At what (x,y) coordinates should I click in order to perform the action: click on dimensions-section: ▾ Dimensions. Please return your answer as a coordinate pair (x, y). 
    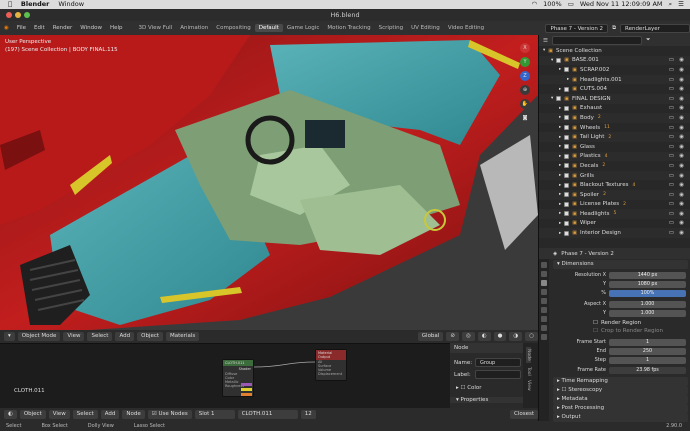
    Looking at the image, I should click on (620, 264).